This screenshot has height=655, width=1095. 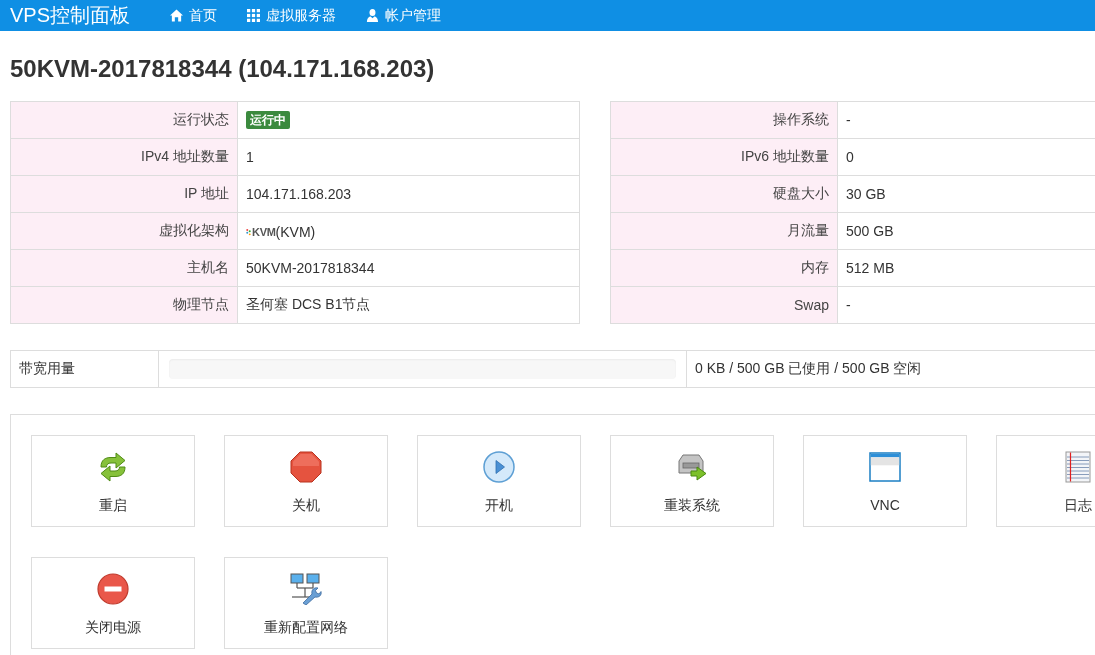 What do you see at coordinates (124, 305) in the screenshot?
I see `field-label: 物理节点` at bounding box center [124, 305].